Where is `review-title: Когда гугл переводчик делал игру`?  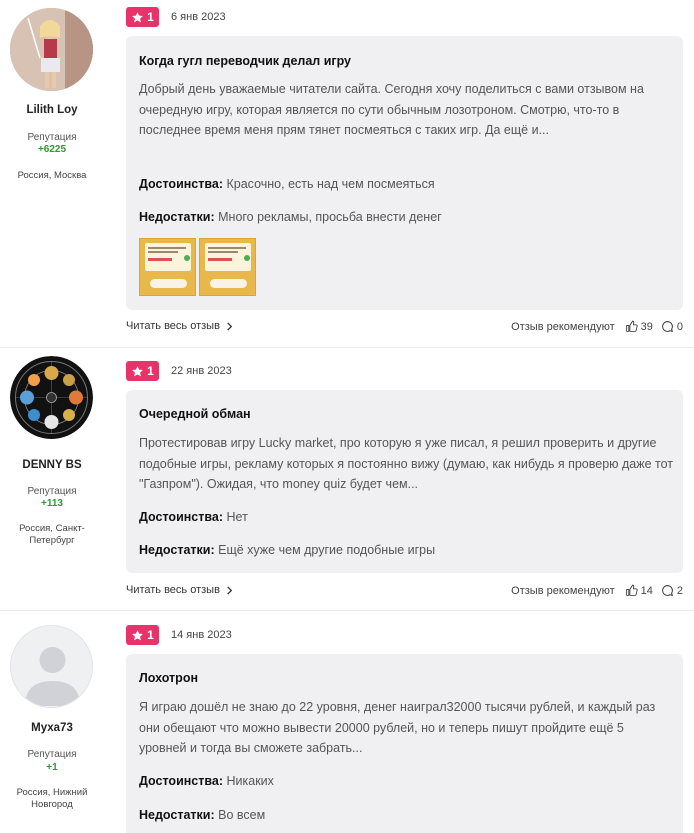
review-title: Когда гугл переводчик делал игру is located at coordinates (245, 61).